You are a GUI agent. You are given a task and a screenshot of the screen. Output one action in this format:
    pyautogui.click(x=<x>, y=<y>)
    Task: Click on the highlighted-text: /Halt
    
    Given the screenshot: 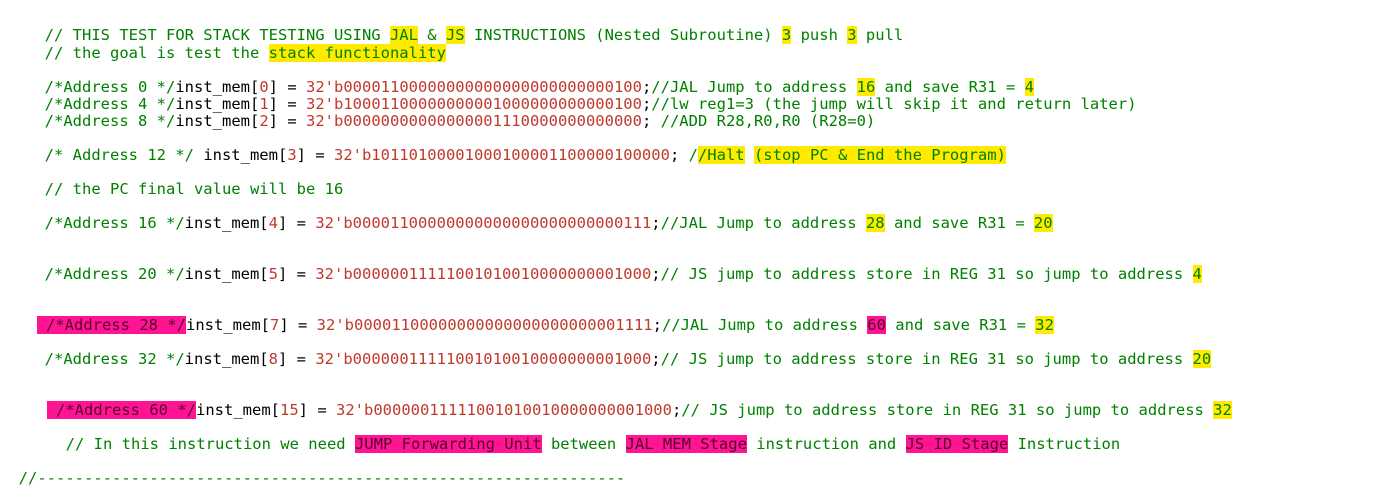 What is the action you would take?
    pyautogui.click(x=721, y=155)
    